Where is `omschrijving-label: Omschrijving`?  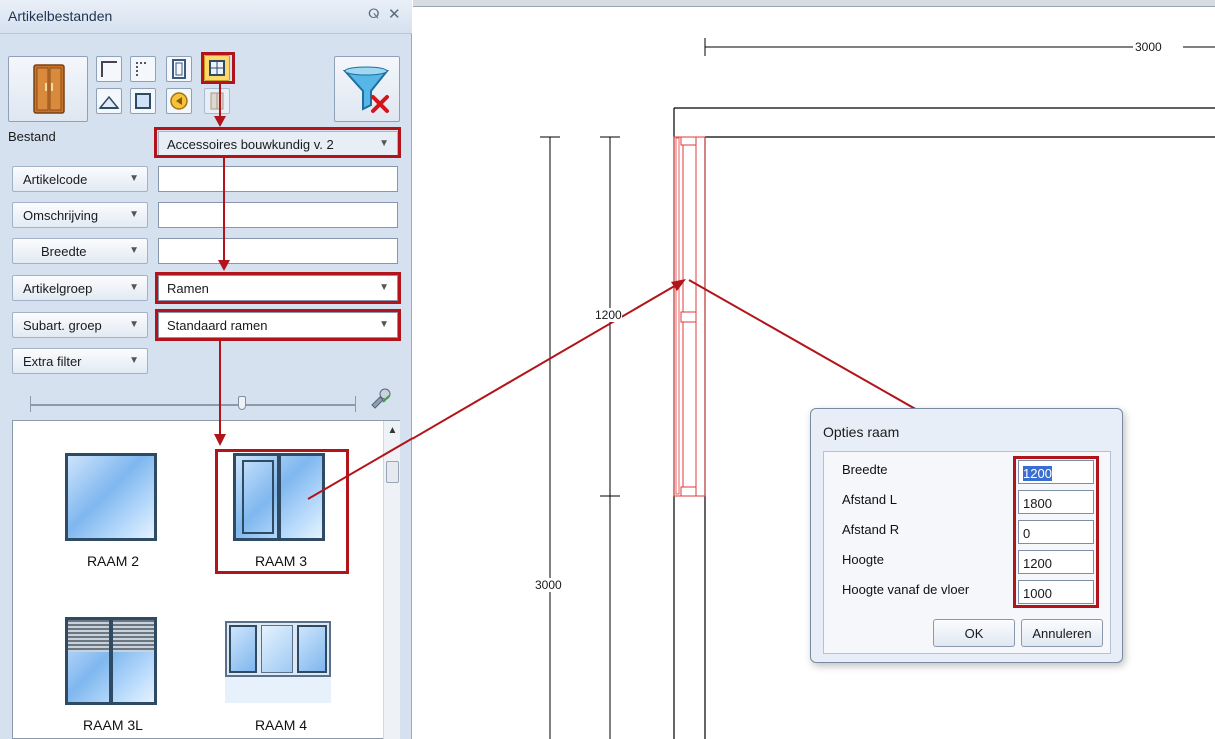 omschrijving-label: Omschrijving is located at coordinates (61, 215).